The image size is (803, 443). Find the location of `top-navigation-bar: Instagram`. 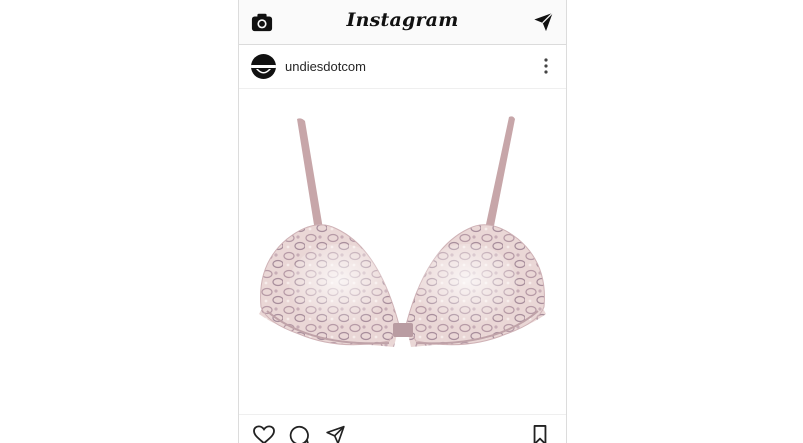

top-navigation-bar: Instagram is located at coordinates (402, 22).